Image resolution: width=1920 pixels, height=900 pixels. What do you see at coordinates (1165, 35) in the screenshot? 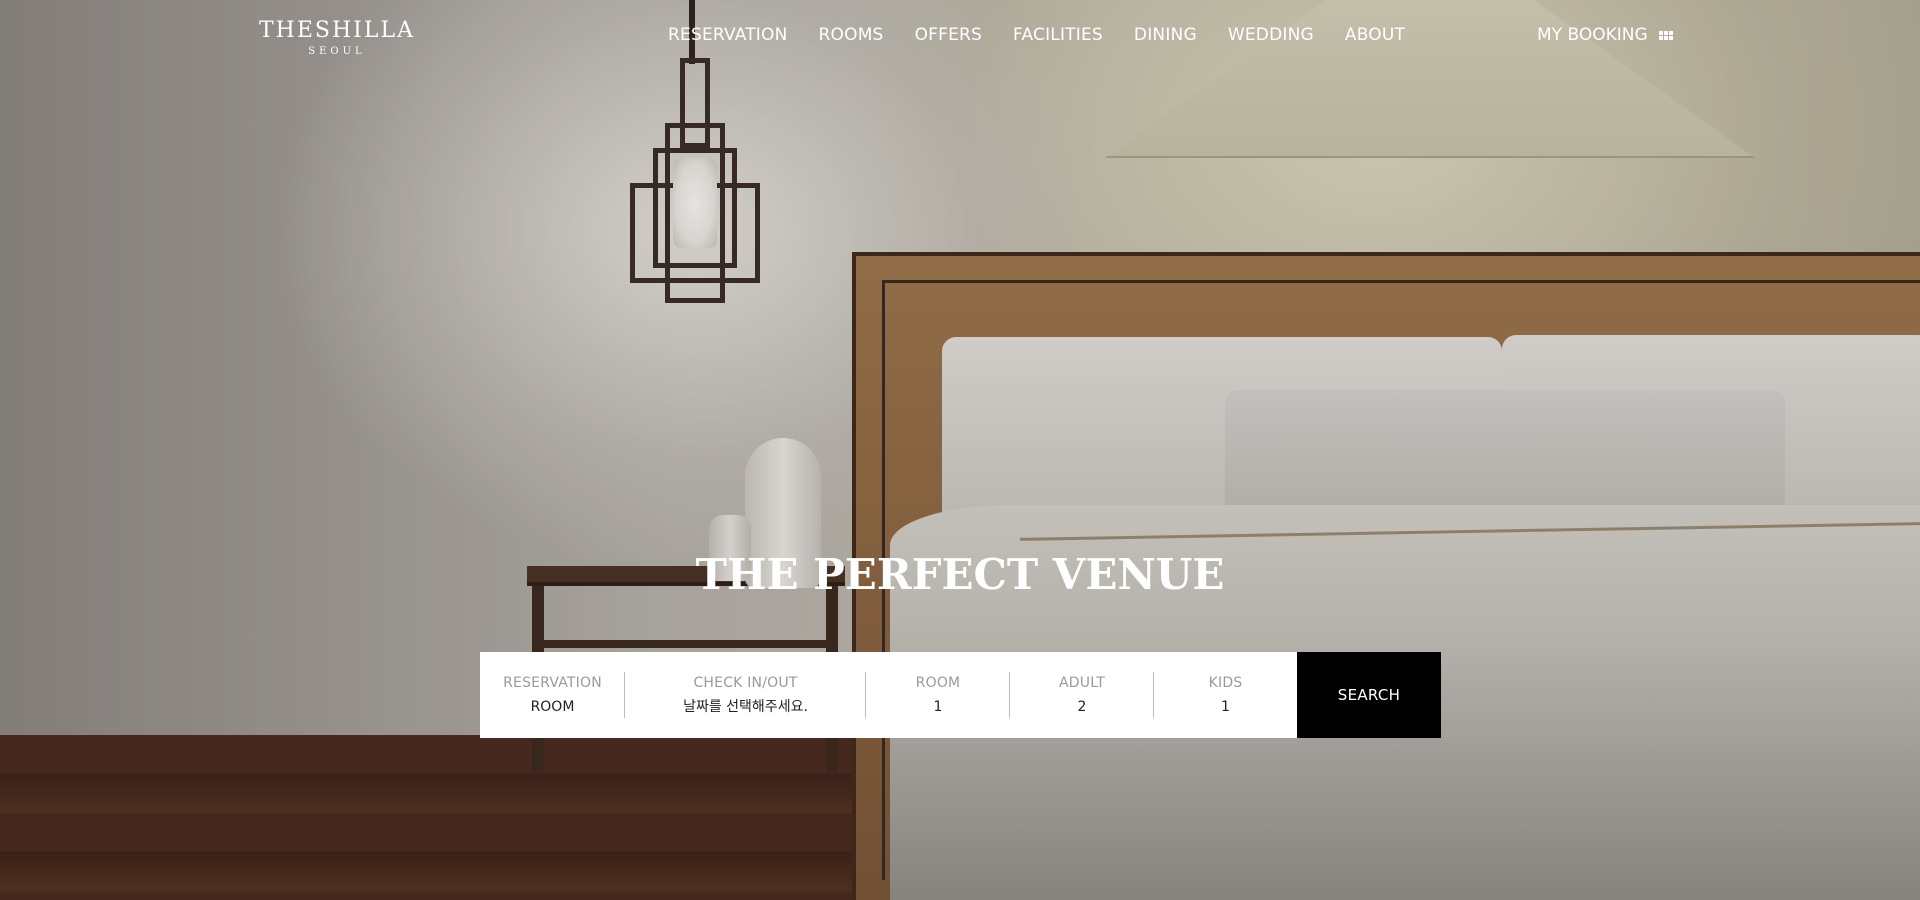
I see `nav-item-dining: DINING` at bounding box center [1165, 35].